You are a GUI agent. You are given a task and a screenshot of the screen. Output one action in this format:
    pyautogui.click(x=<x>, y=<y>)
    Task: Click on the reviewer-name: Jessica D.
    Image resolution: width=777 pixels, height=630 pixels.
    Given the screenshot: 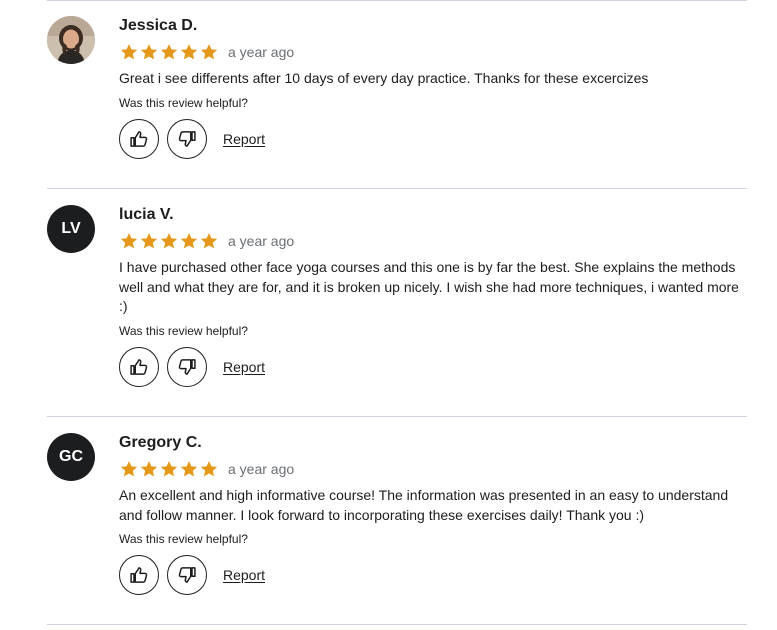 What is the action you would take?
    pyautogui.click(x=158, y=25)
    